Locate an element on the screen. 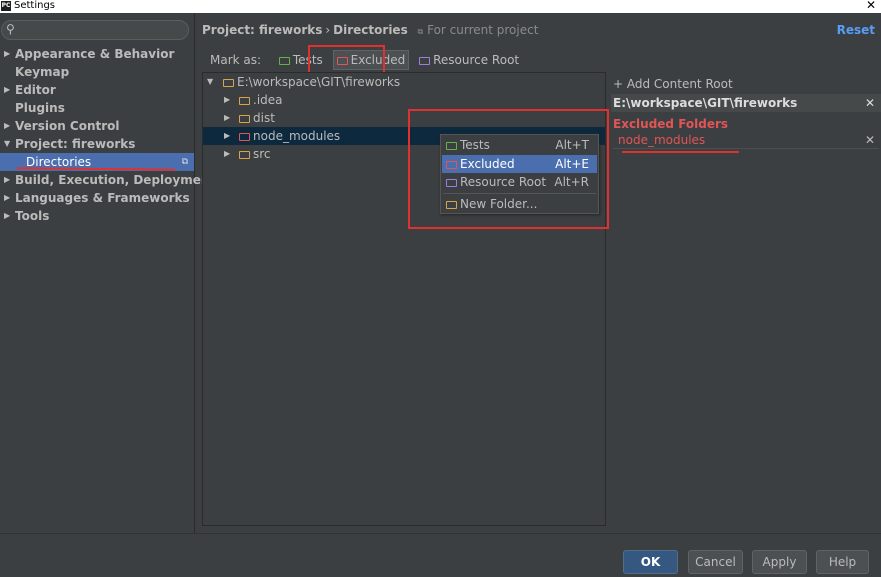 The width and height of the screenshot is (881, 577). page-title: Directories is located at coordinates (370, 30).